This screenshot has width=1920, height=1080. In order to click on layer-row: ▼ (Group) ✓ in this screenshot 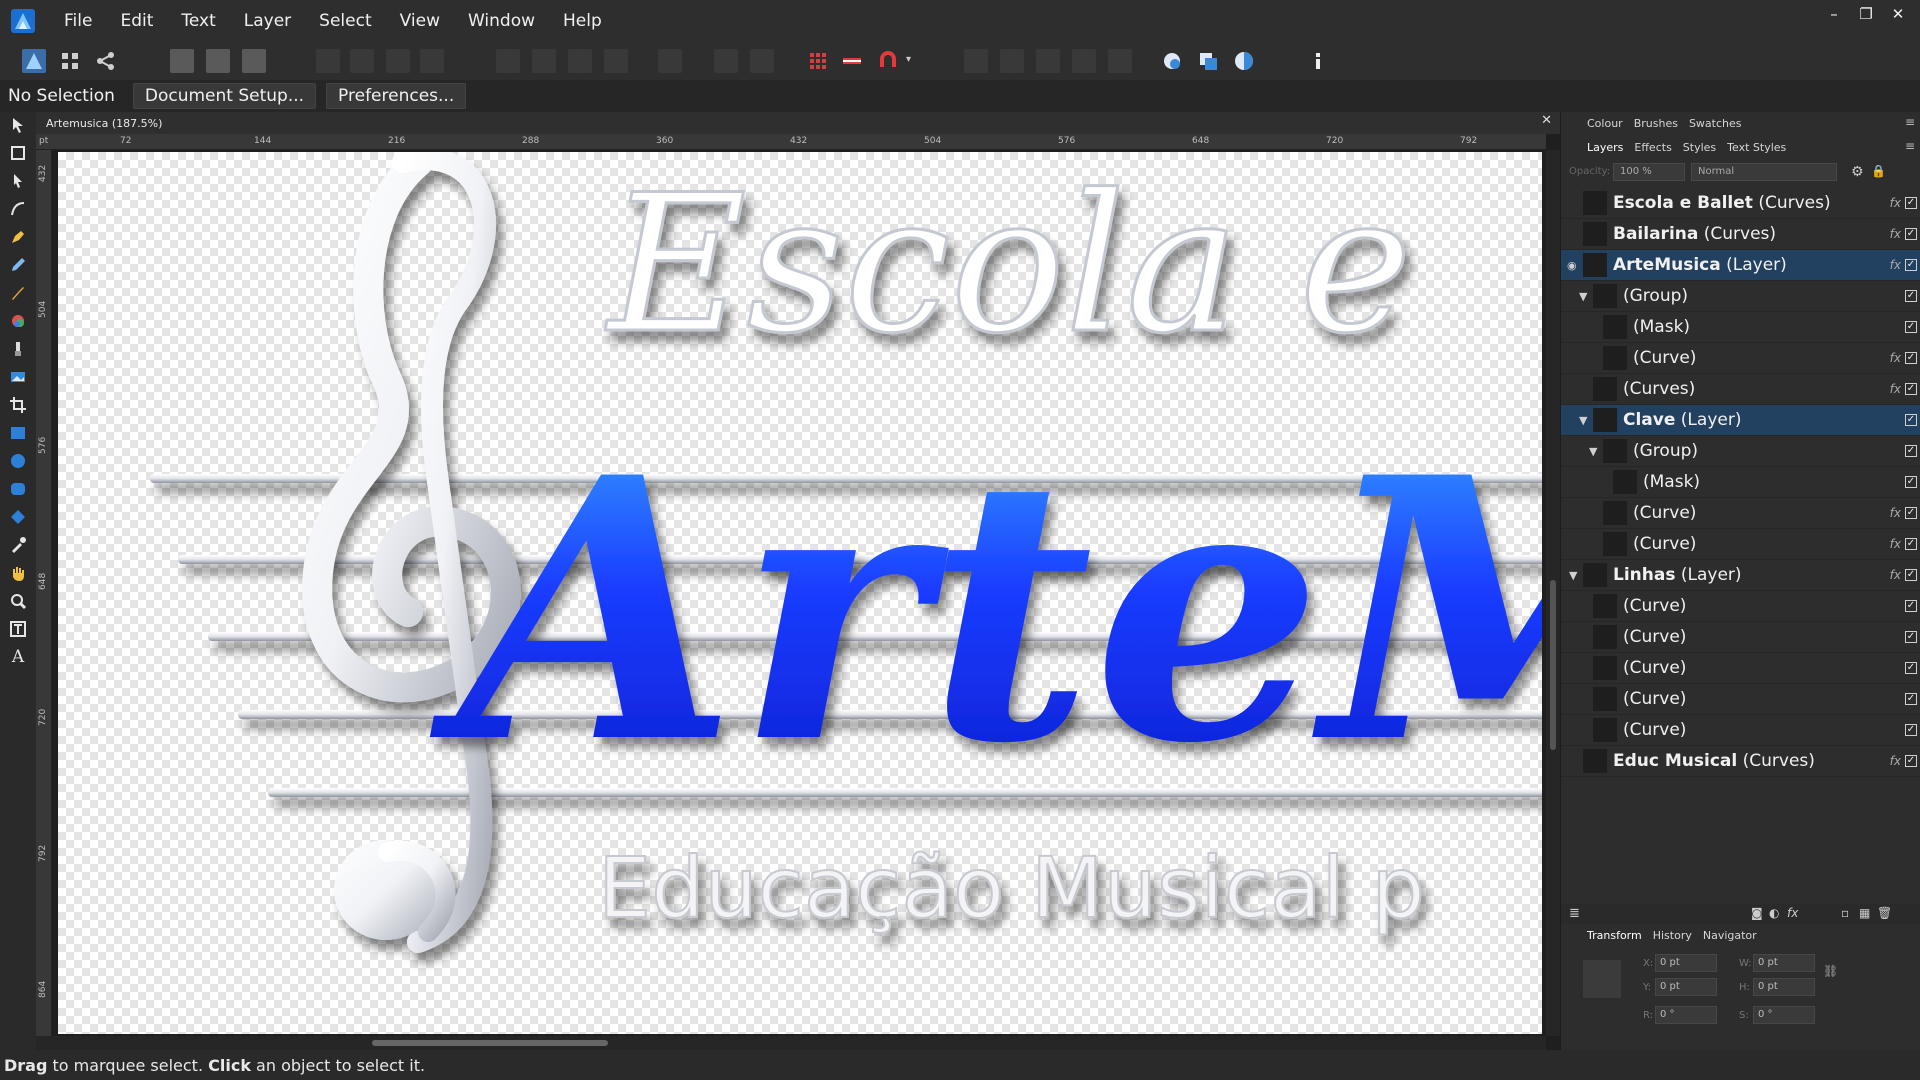, I will do `click(1740, 296)`.